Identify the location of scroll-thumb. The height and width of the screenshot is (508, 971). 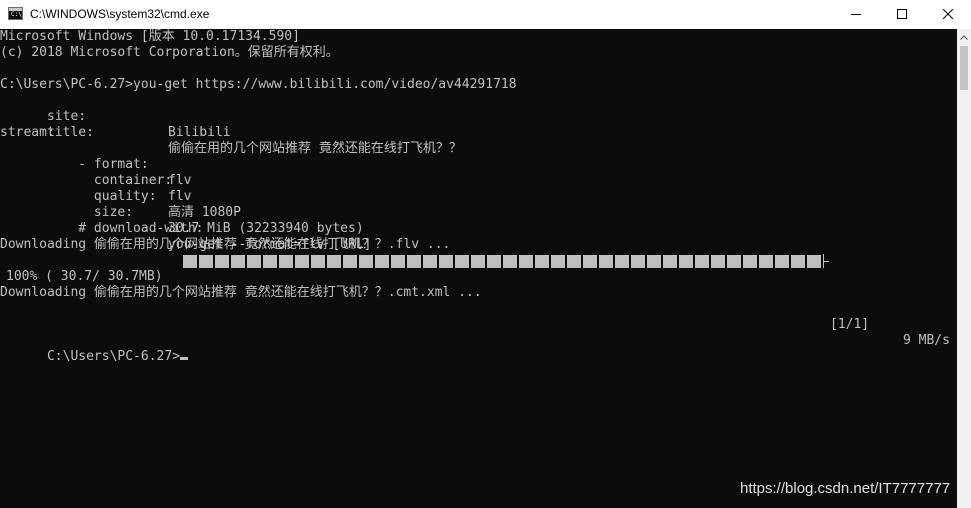
(964, 68).